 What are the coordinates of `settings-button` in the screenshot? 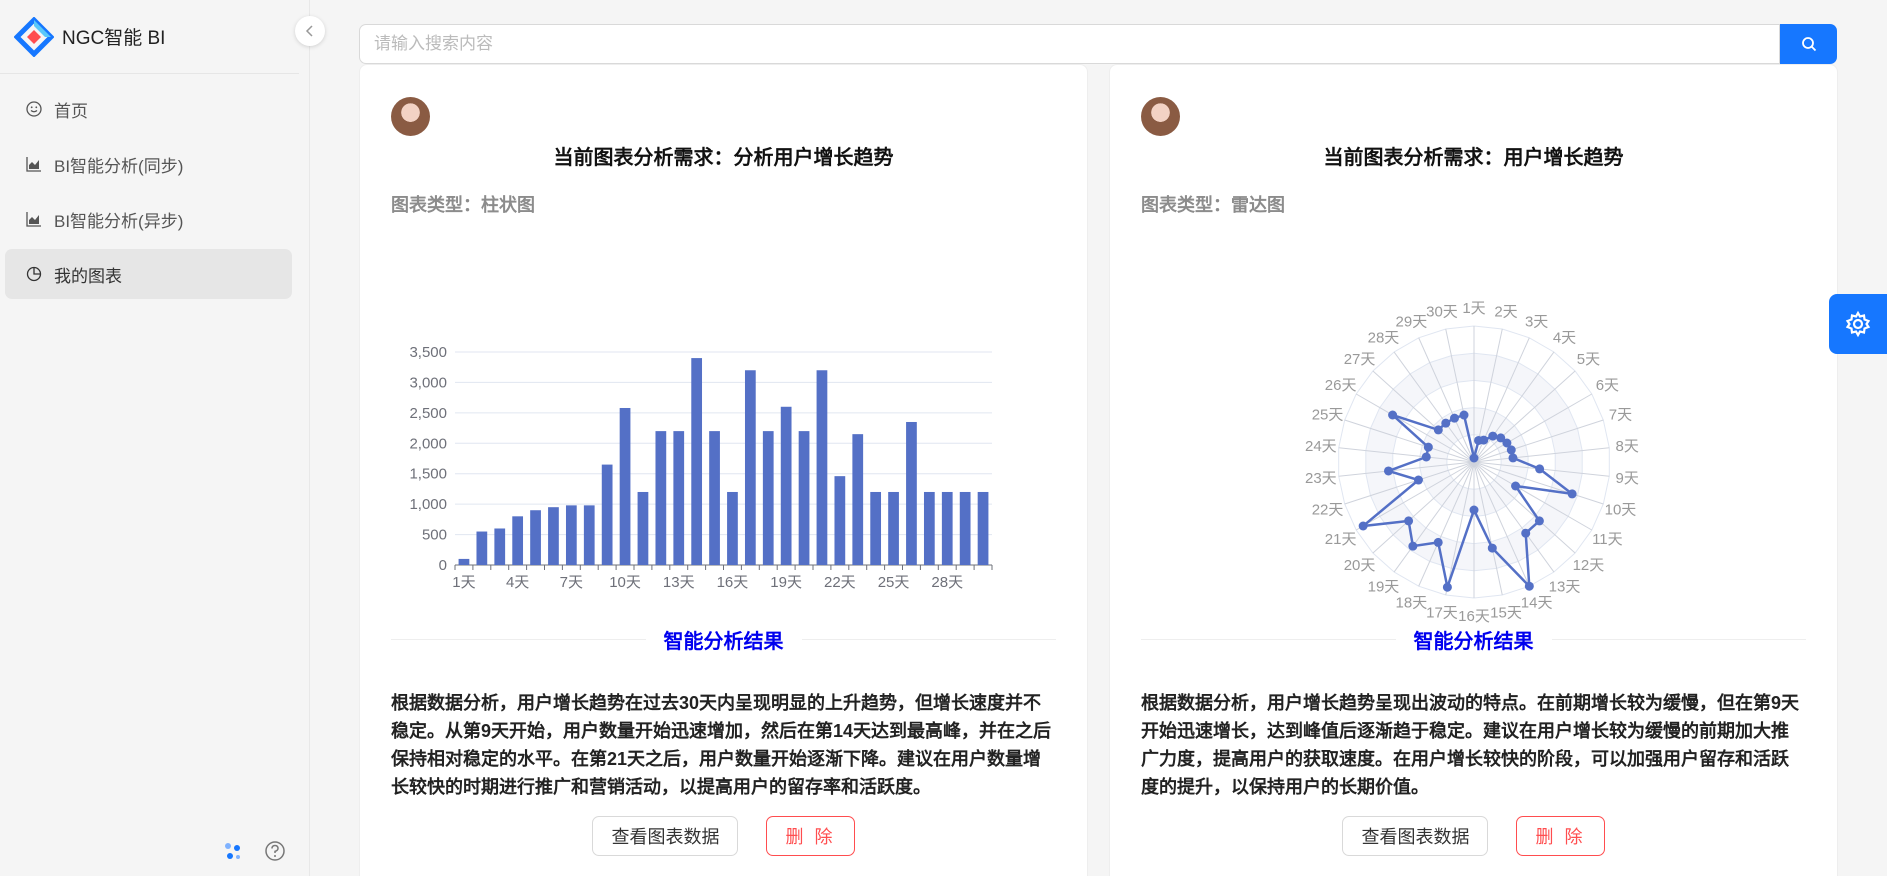 It's located at (1858, 324).